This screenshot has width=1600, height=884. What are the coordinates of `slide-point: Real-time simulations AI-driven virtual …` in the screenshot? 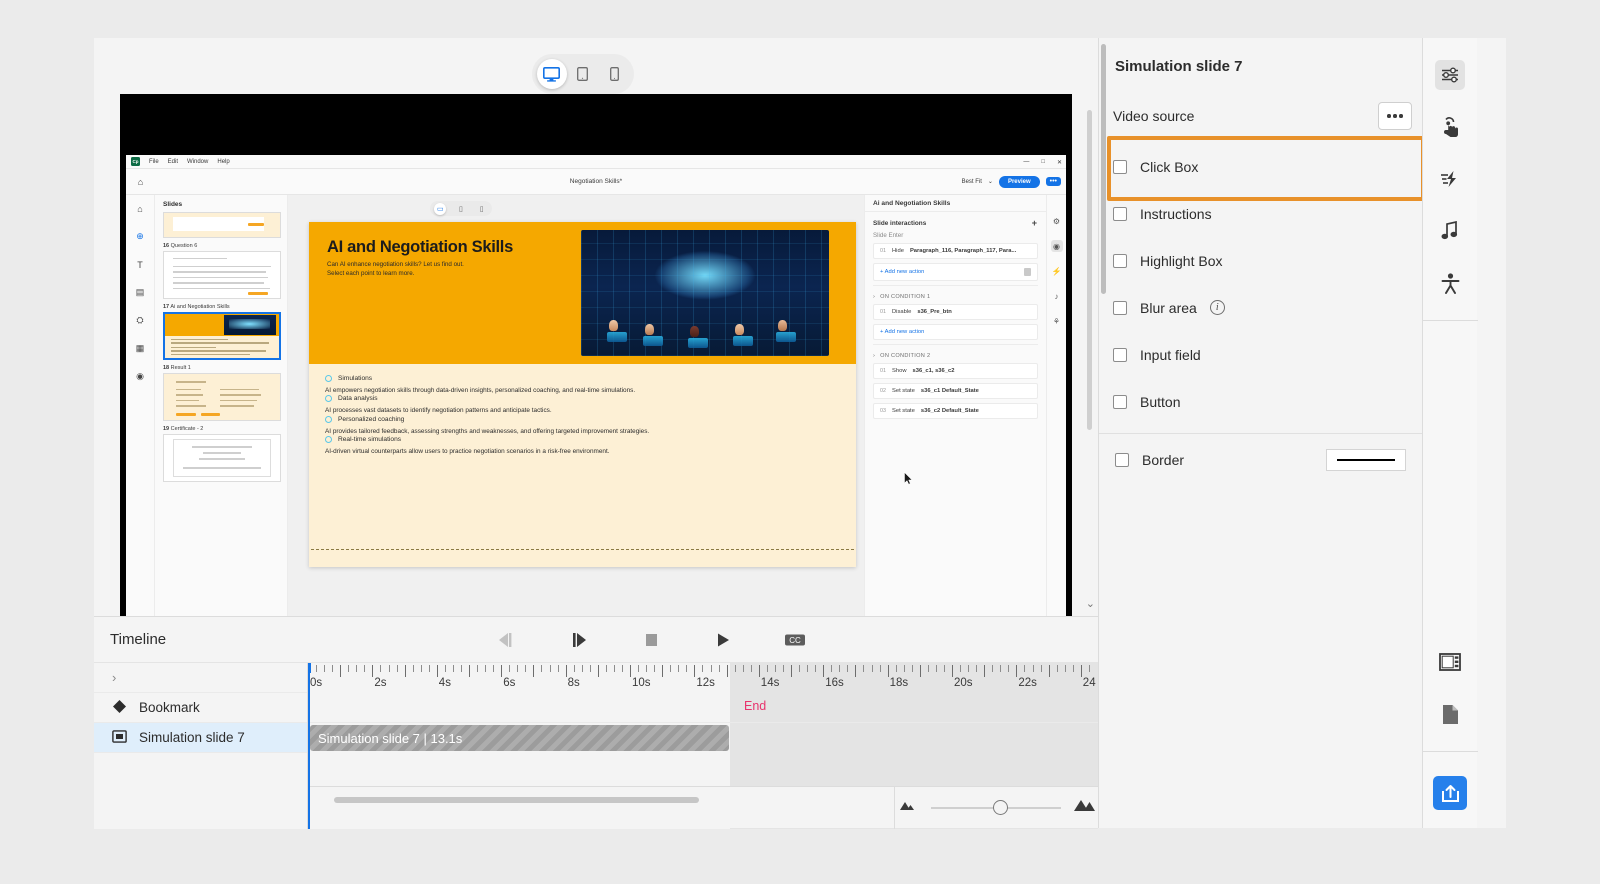 It's located at (583, 445).